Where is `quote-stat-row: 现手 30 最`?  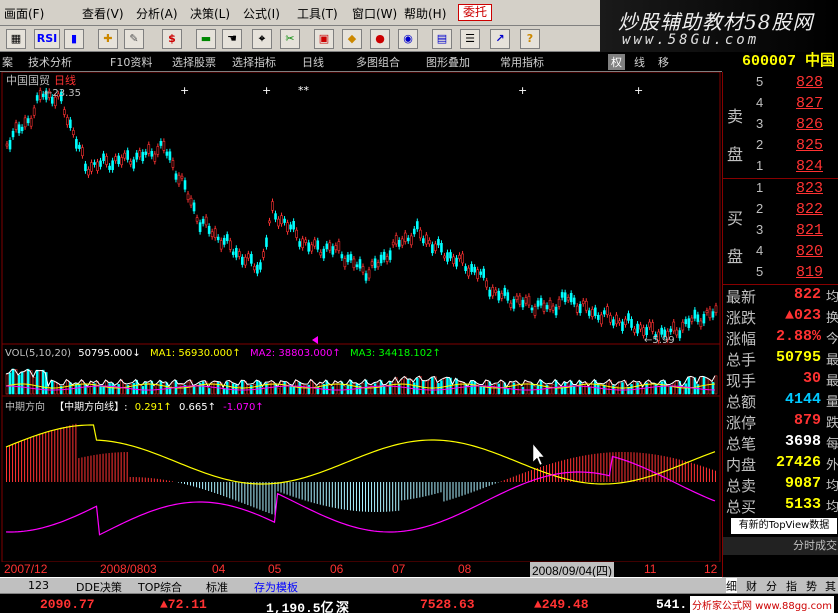 quote-stat-row: 现手 30 最 is located at coordinates (780, 380).